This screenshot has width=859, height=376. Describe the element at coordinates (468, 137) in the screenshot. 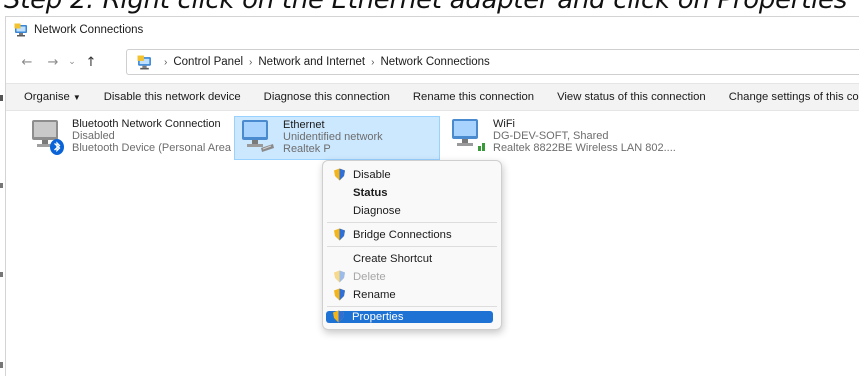

I see `wifi-adapter-icon` at that location.